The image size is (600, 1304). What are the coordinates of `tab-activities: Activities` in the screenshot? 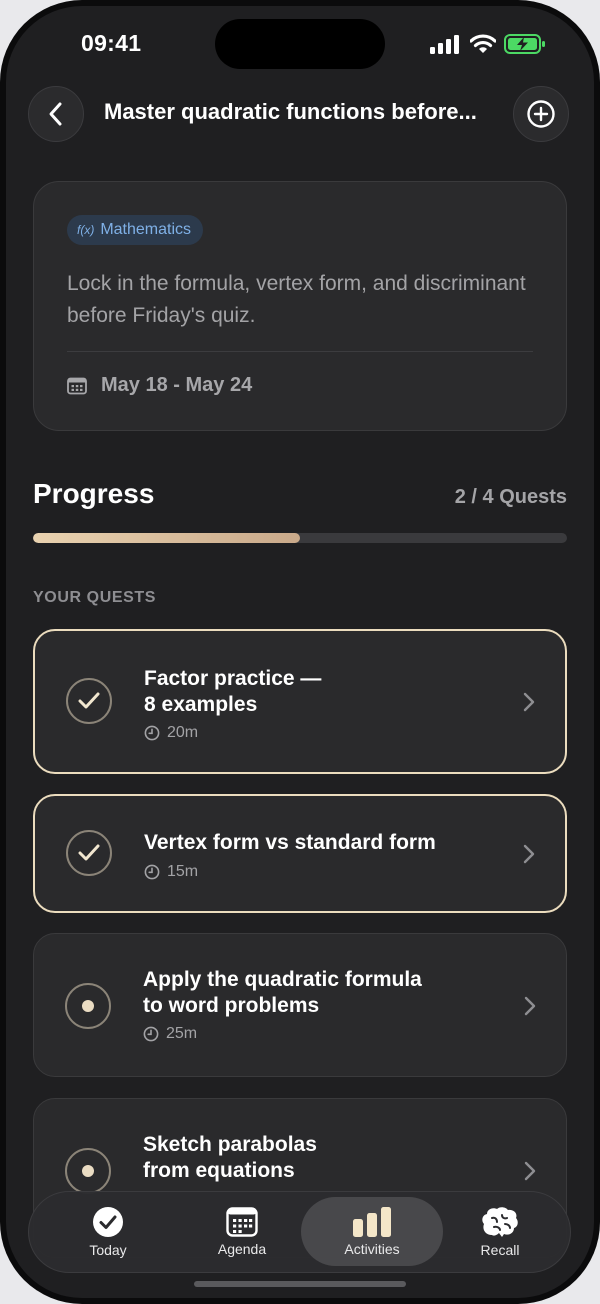 It's located at (372, 1231).